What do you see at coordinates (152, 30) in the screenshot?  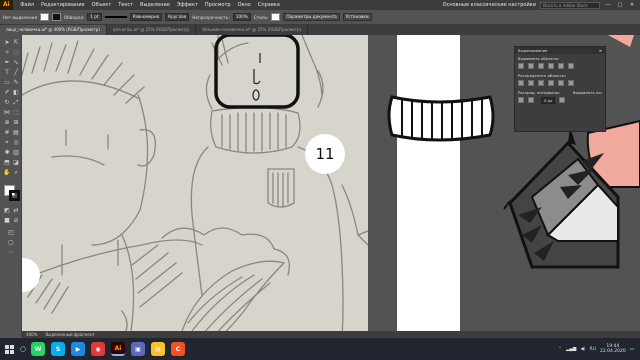 I see `tab-document-2: для иглы.ai* @ 25% (RGB/Просмотр)` at bounding box center [152, 30].